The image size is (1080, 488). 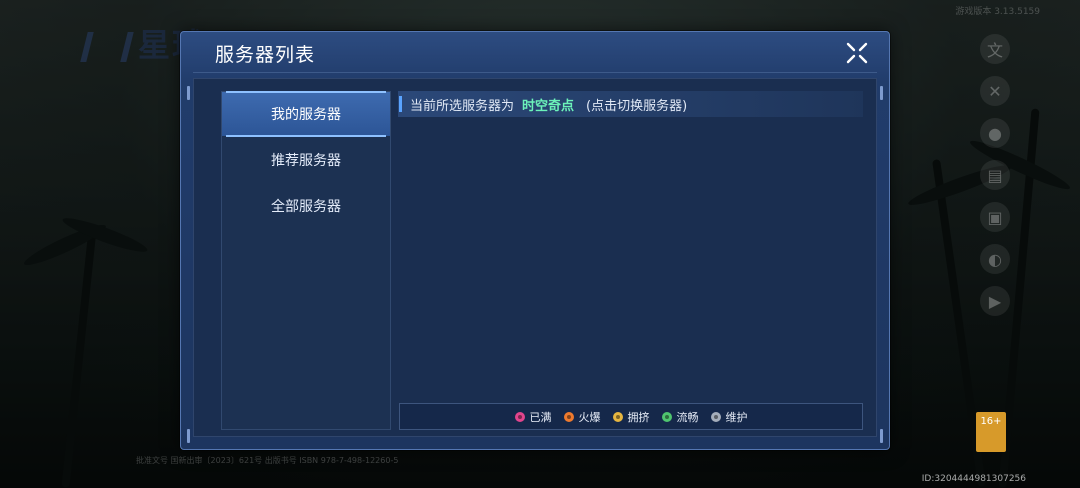 I want to click on notice-icon: ▤, so click(x=995, y=175).